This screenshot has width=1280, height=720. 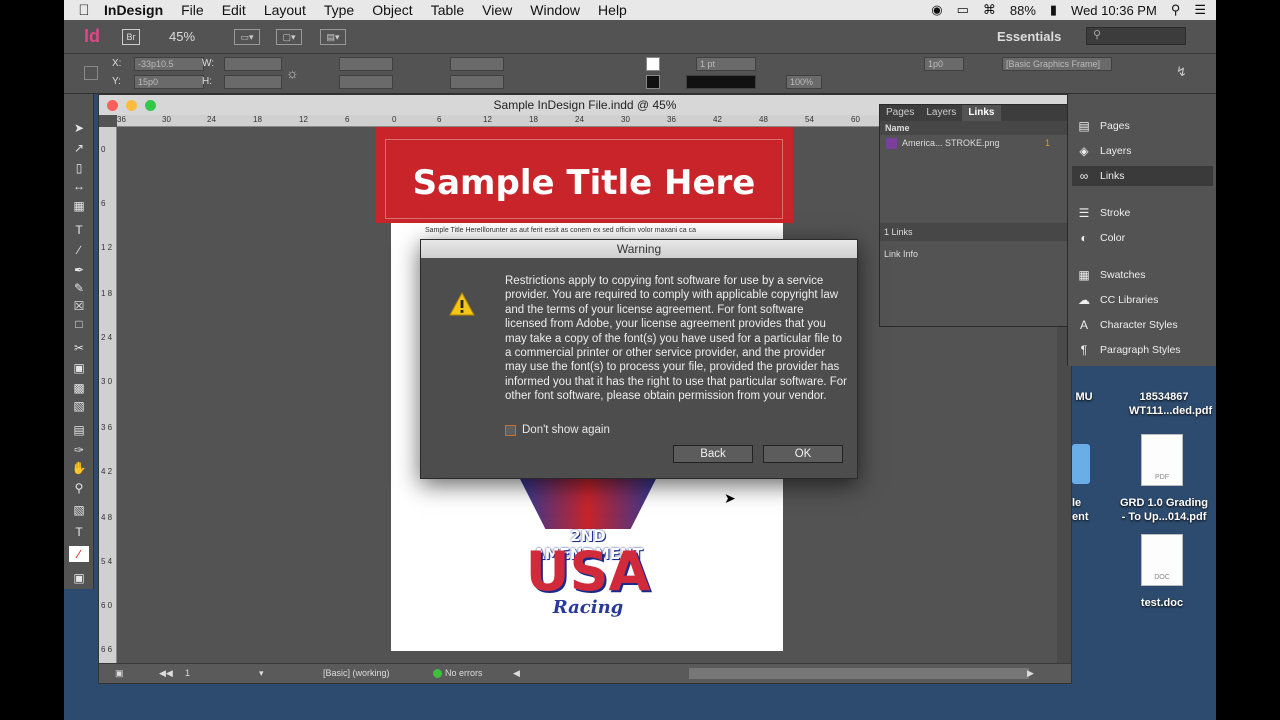 I want to click on dock-pages: ▤ Pages, so click(x=1142, y=126).